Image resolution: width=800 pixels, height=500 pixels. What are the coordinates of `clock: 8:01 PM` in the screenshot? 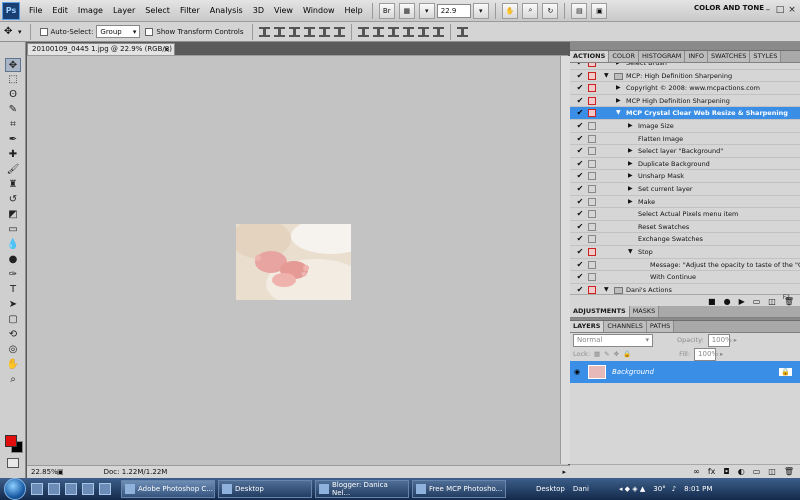 It's located at (698, 489).